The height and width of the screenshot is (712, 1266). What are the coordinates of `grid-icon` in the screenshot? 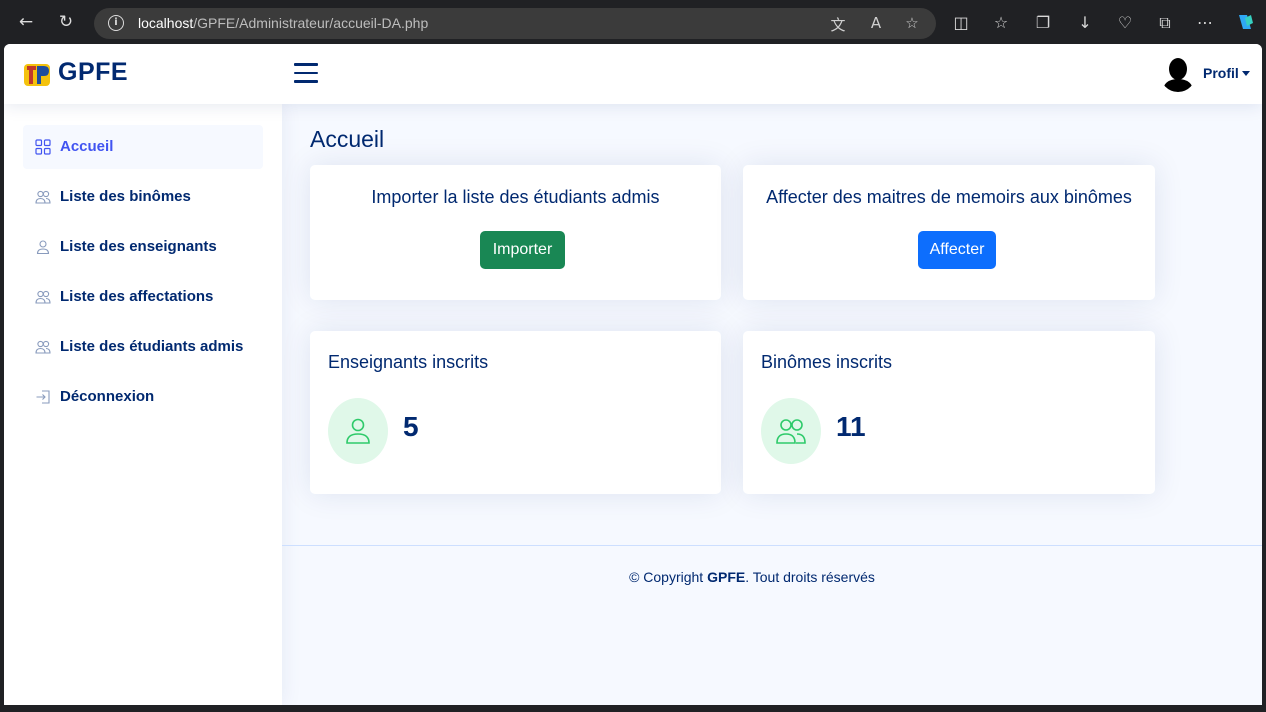 It's located at (43, 147).